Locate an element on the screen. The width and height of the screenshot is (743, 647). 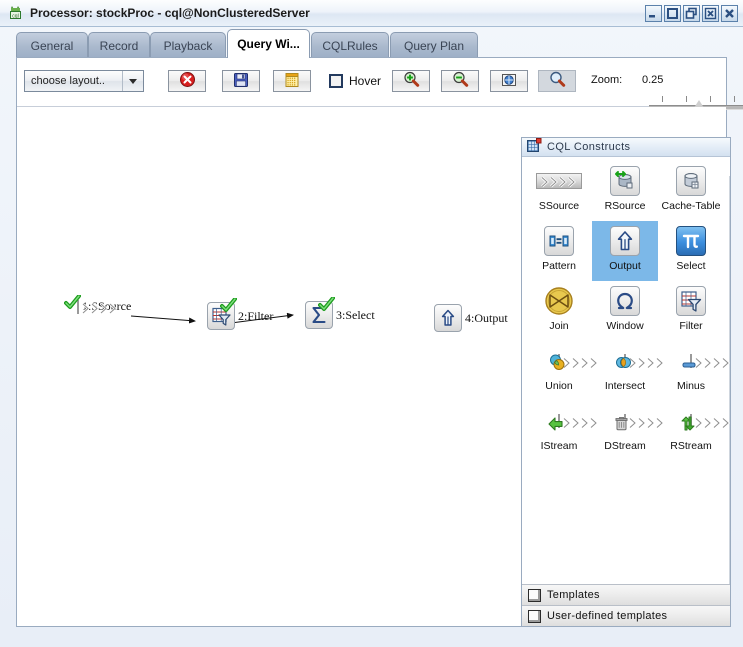
zoom-label: Zoom: is located at coordinates (607, 80).